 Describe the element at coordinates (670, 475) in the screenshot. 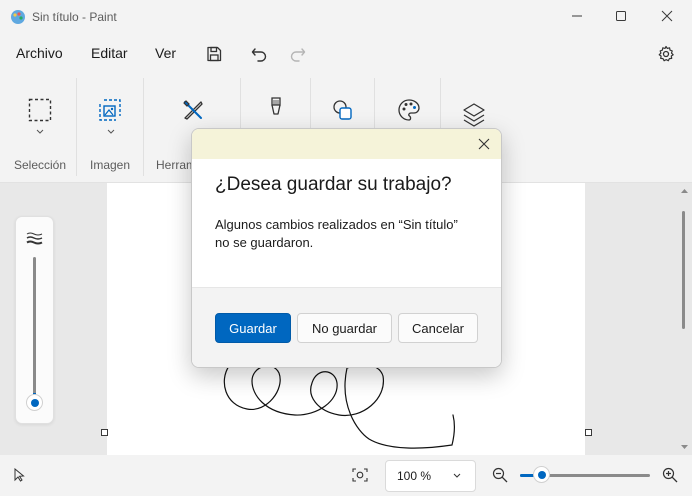

I see `zoom-in-icon` at that location.